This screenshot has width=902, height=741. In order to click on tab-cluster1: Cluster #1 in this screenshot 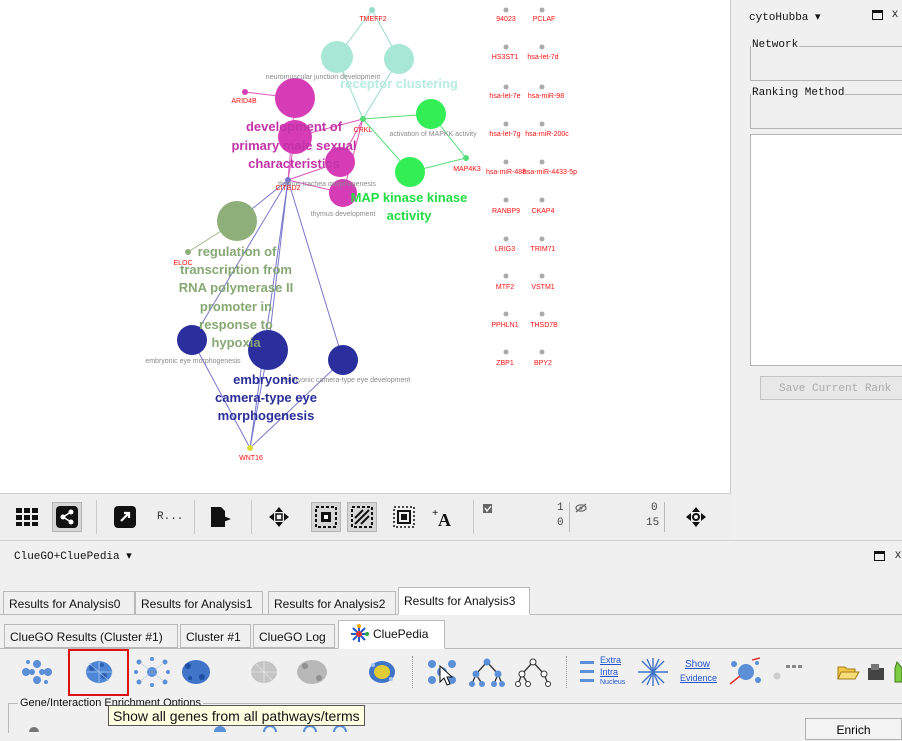, I will do `click(215, 636)`.